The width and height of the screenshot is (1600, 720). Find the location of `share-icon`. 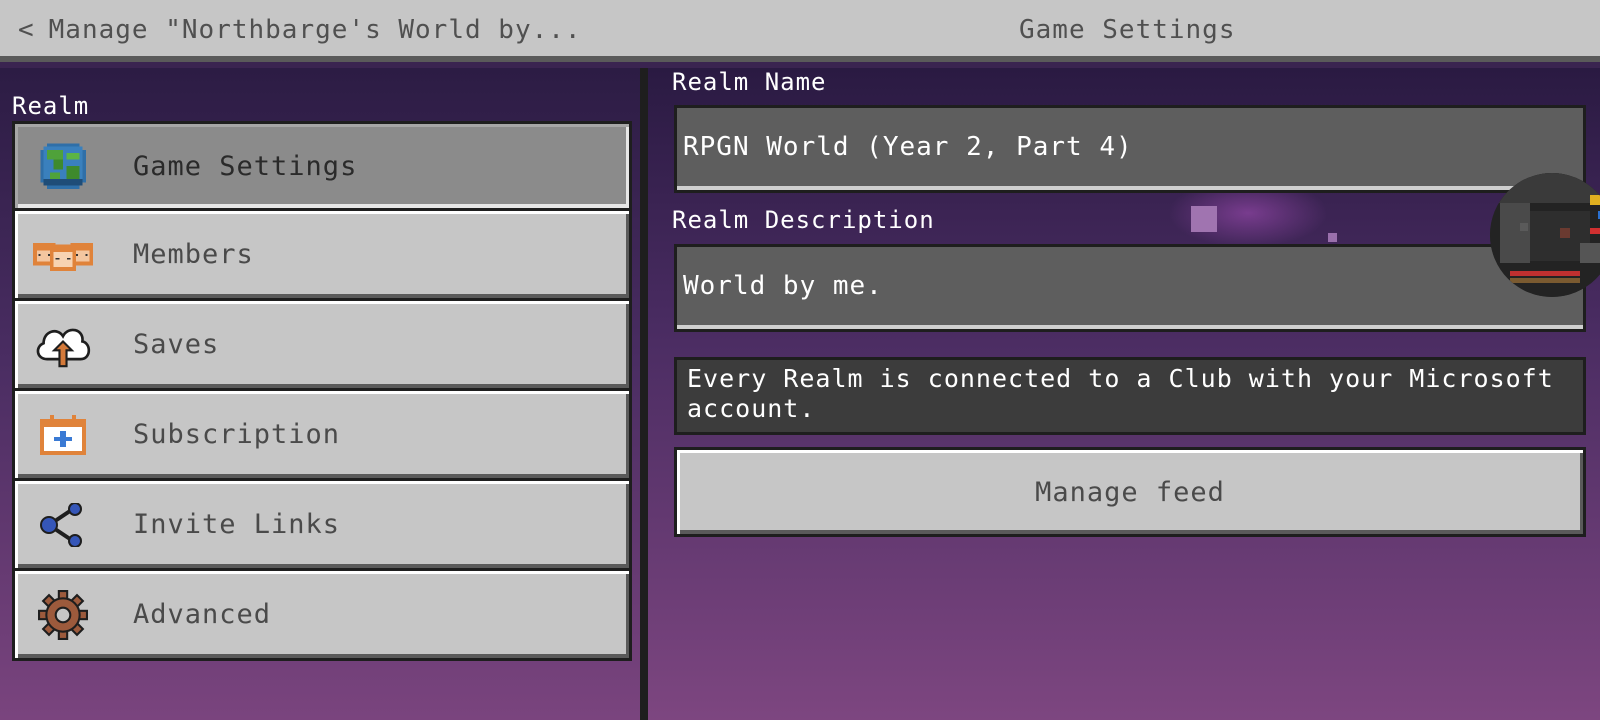

share-icon is located at coordinates (63, 525).